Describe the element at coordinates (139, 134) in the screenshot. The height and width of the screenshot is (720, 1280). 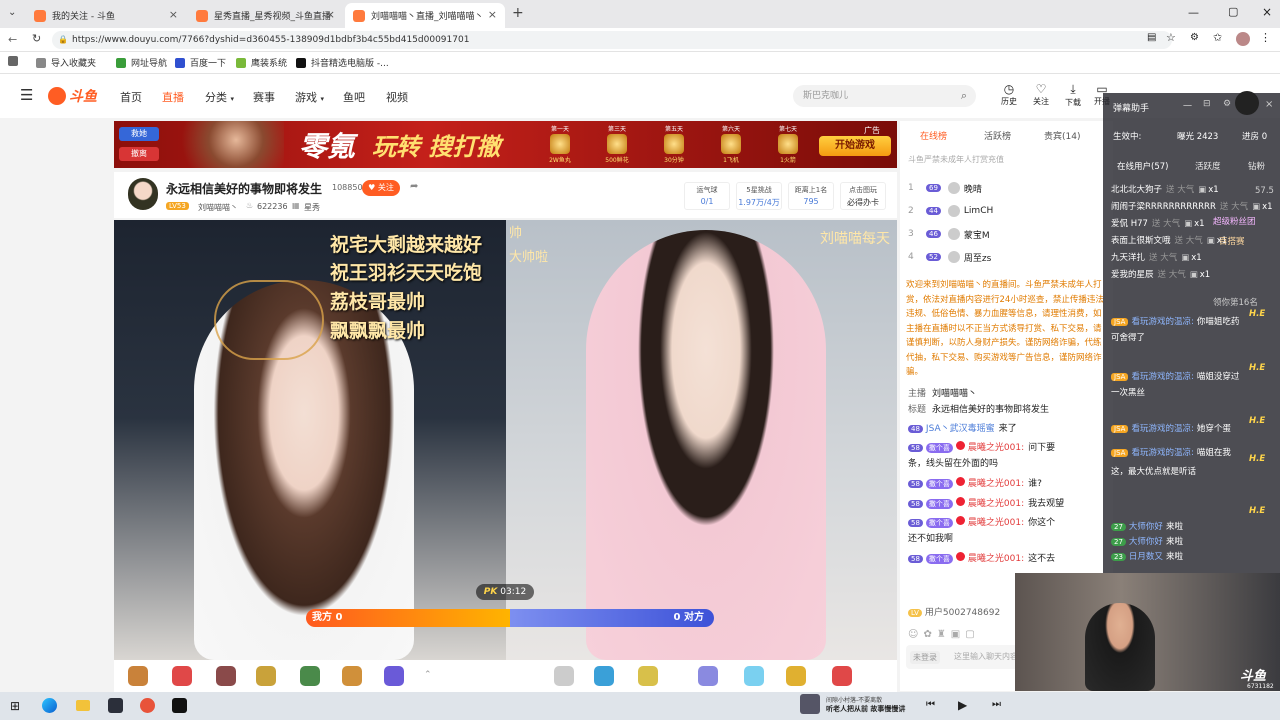
I see `banner-btn-rescue: 救她` at that location.